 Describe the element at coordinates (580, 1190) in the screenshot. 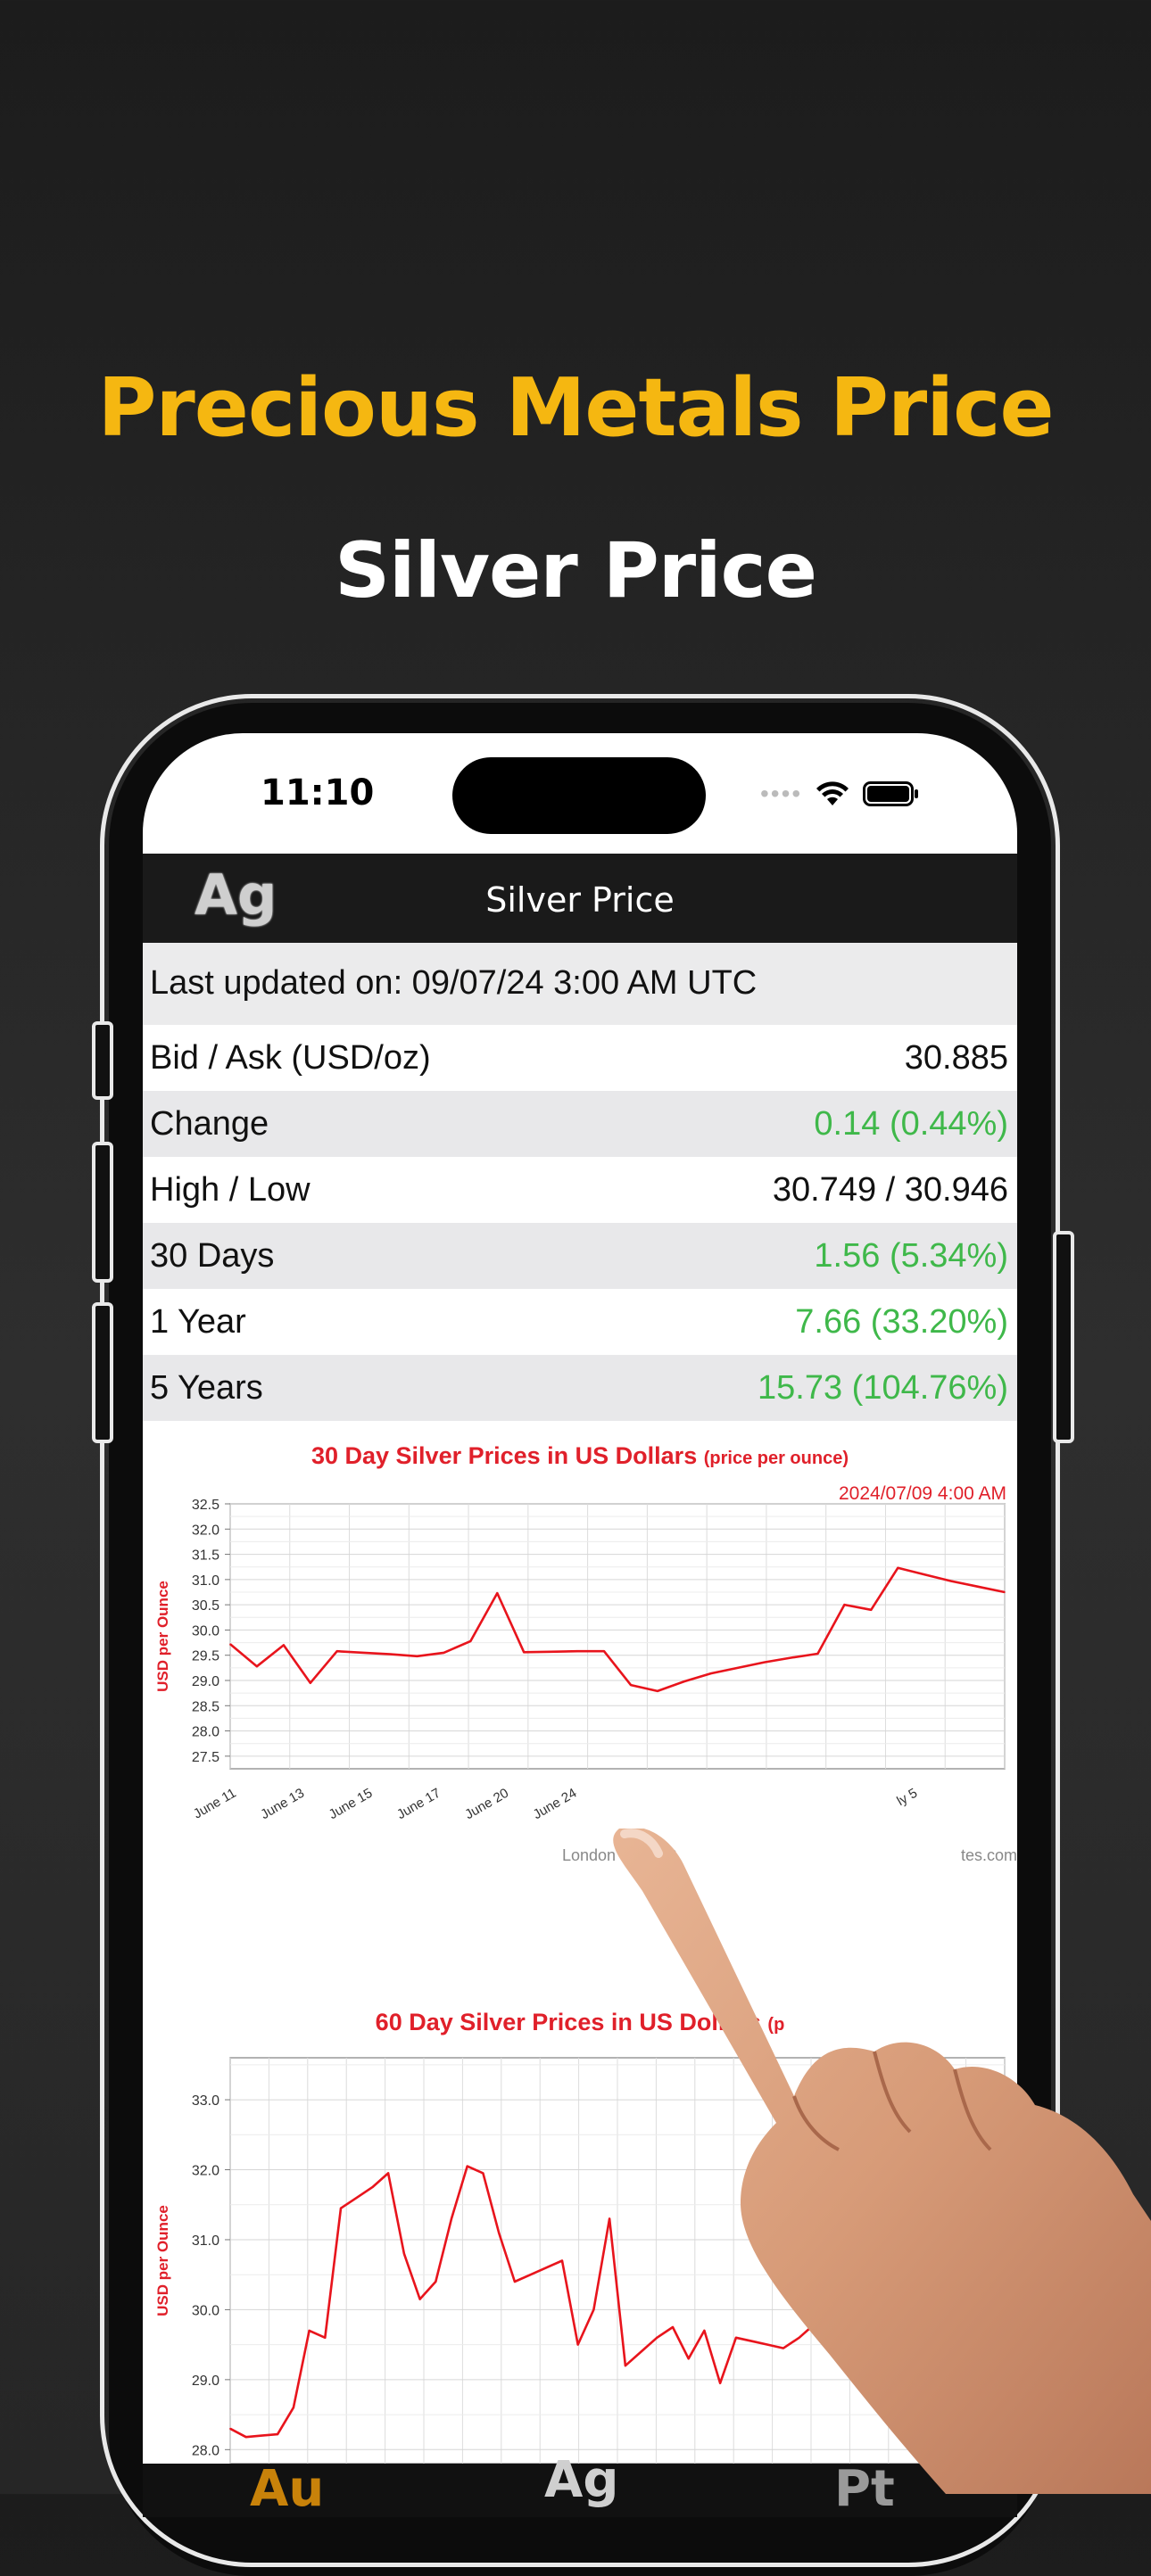

I see `price-row-high-low: High / Low 30.749 / 30.946` at that location.